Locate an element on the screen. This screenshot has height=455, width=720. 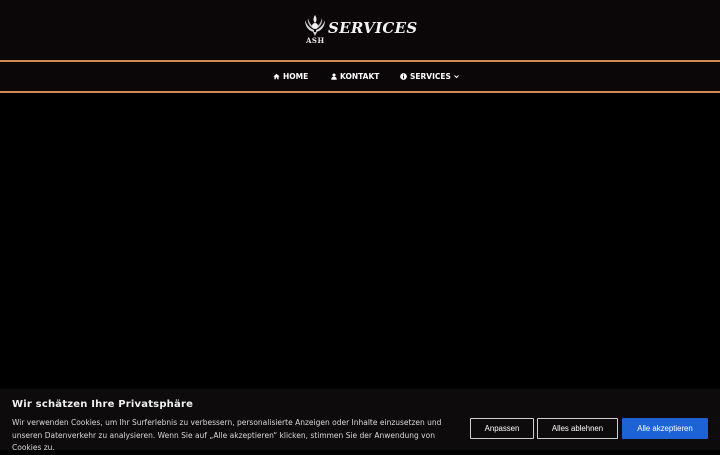
chevron-down-icon is located at coordinates (456, 77).